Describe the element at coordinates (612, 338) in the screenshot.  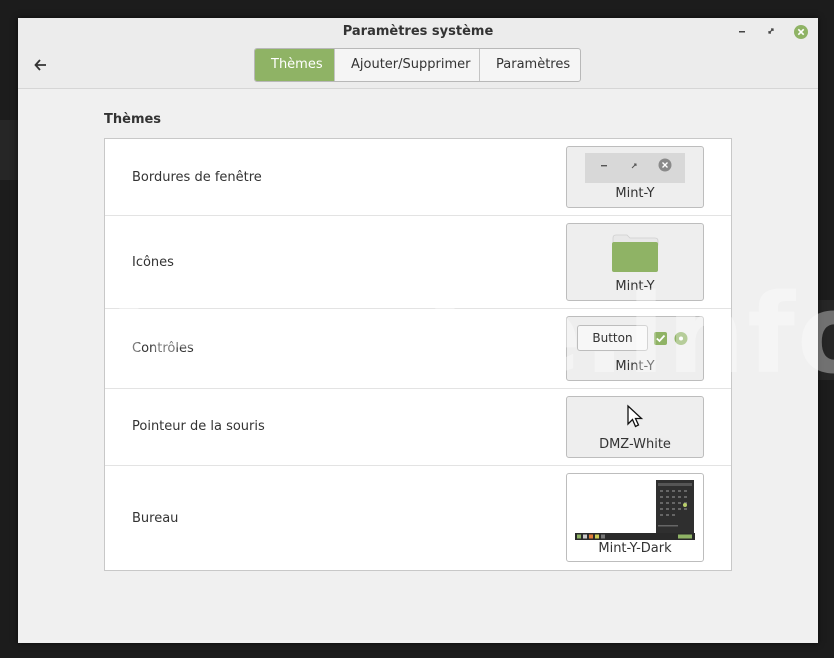
I see `button-preview: Button` at that location.